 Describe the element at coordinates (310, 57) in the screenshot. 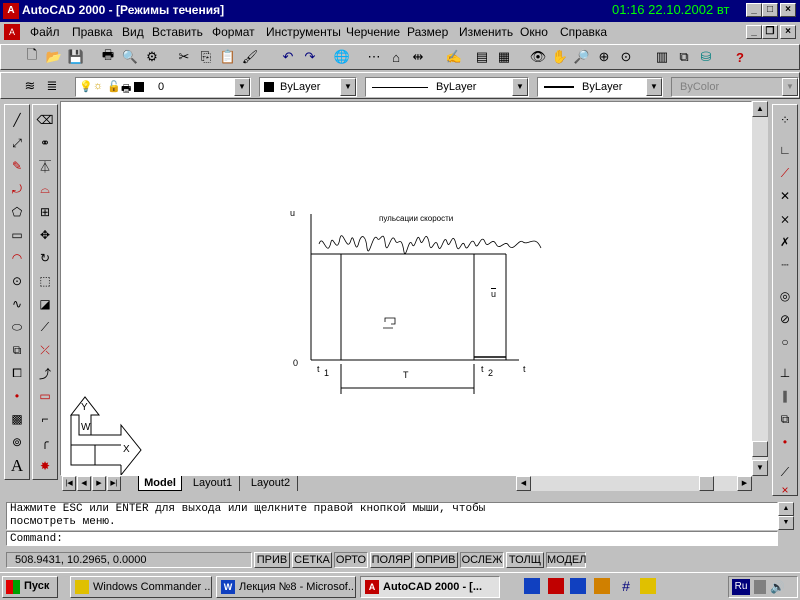

I see `redo-icon: ↷` at that location.